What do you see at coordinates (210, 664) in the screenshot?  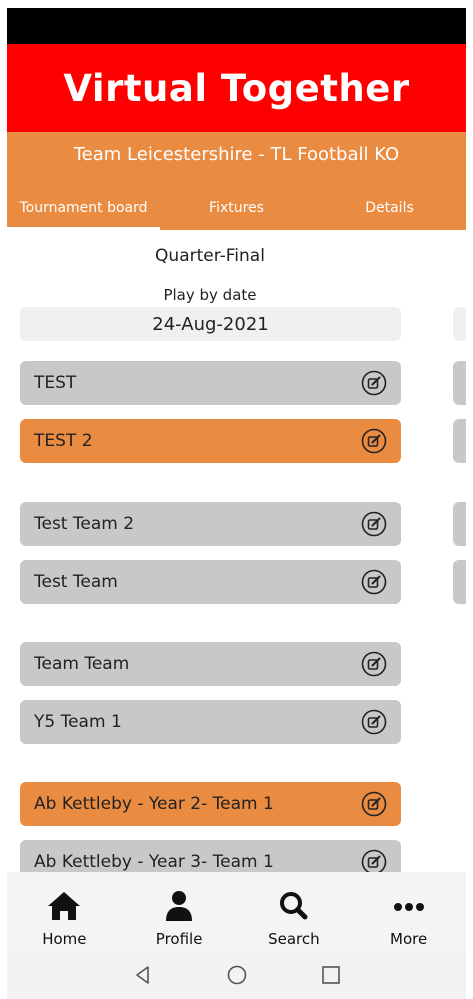 I see `team-entry: Team Team` at bounding box center [210, 664].